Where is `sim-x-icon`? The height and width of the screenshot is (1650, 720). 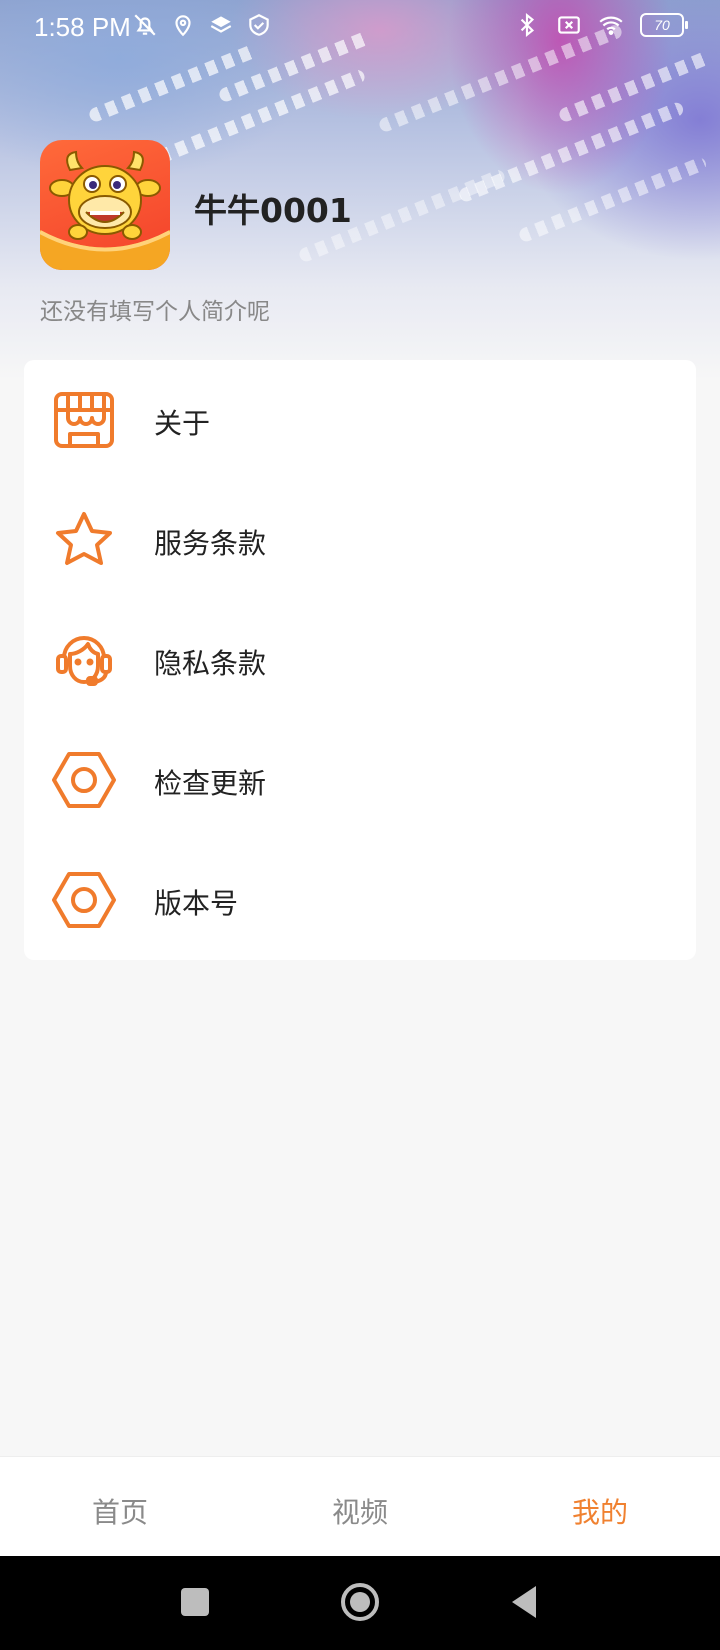
sim-x-icon is located at coordinates (569, 25).